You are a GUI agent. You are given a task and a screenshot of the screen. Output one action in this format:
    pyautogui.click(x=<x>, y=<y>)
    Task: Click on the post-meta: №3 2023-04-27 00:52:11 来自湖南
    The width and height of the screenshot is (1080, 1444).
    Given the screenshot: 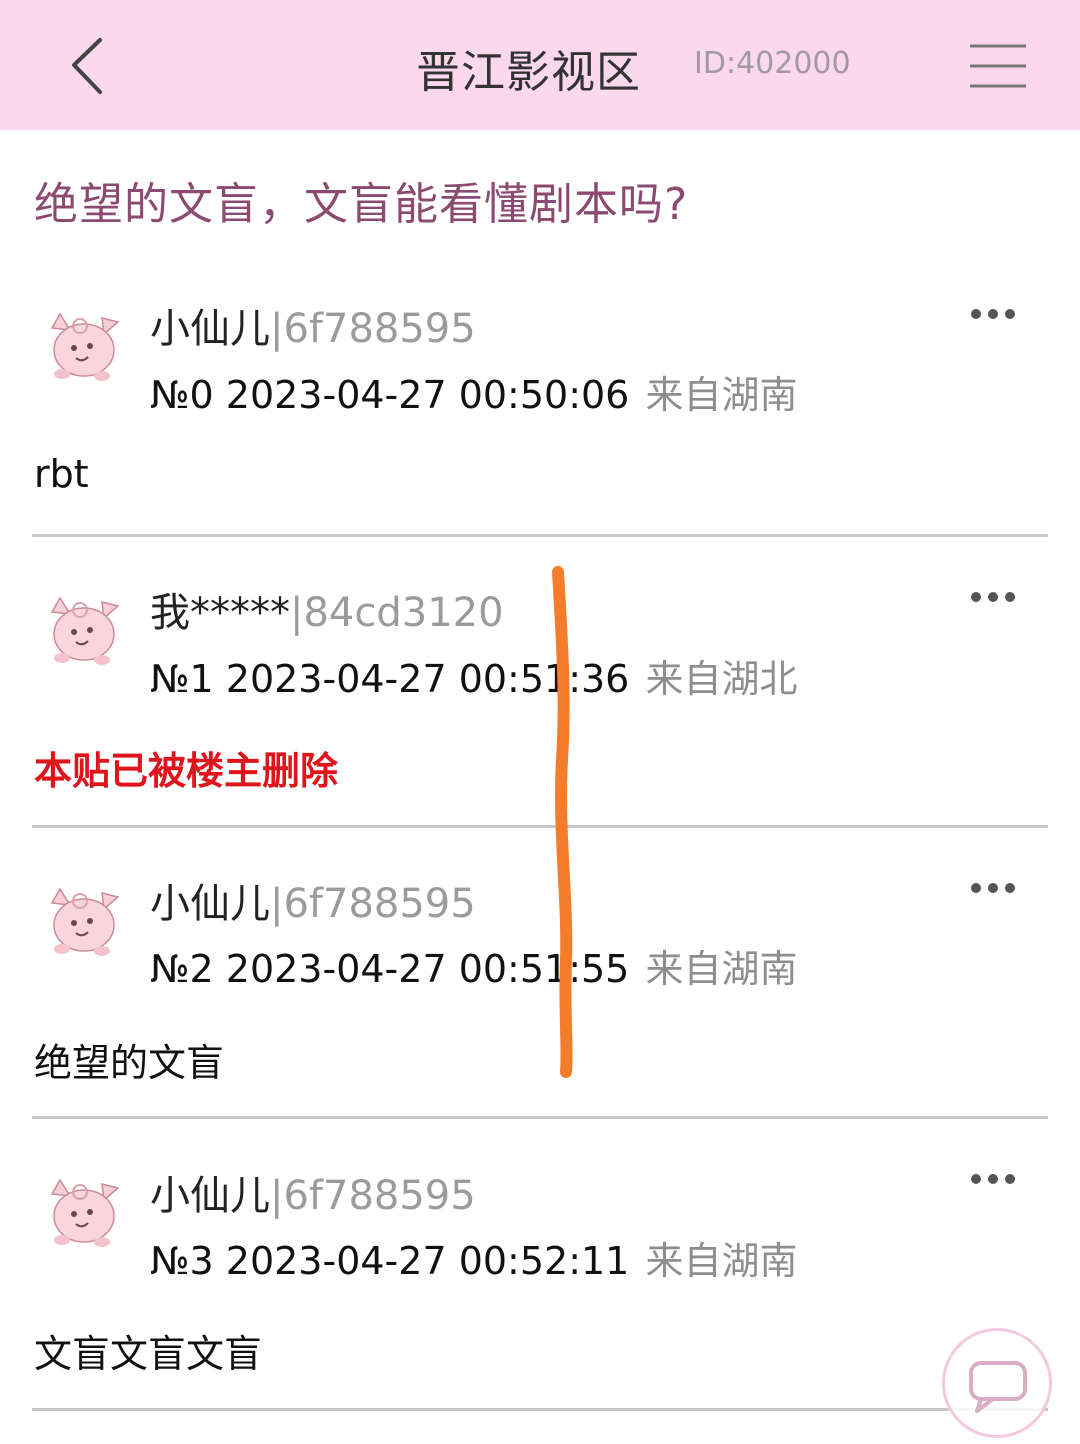 What is the action you would take?
    pyautogui.click(x=473, y=1257)
    